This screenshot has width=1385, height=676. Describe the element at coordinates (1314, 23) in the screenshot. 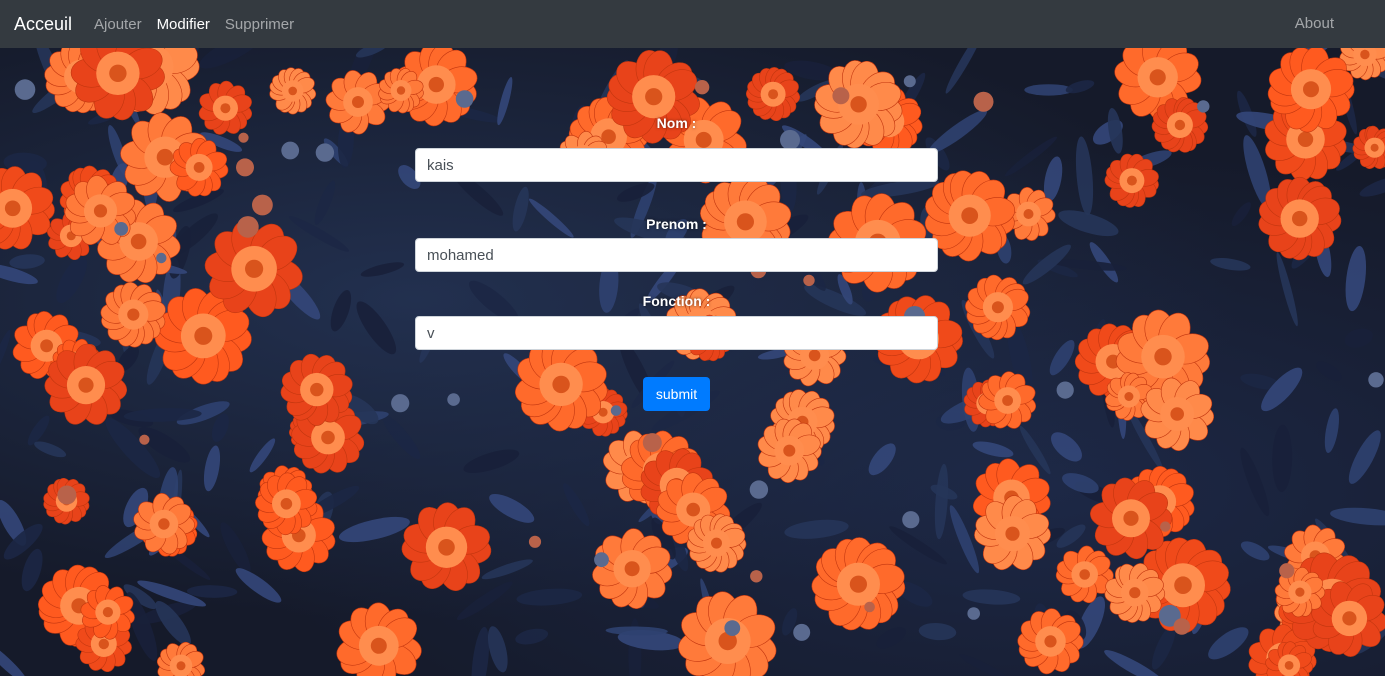

I see `nav-link-about: About` at that location.